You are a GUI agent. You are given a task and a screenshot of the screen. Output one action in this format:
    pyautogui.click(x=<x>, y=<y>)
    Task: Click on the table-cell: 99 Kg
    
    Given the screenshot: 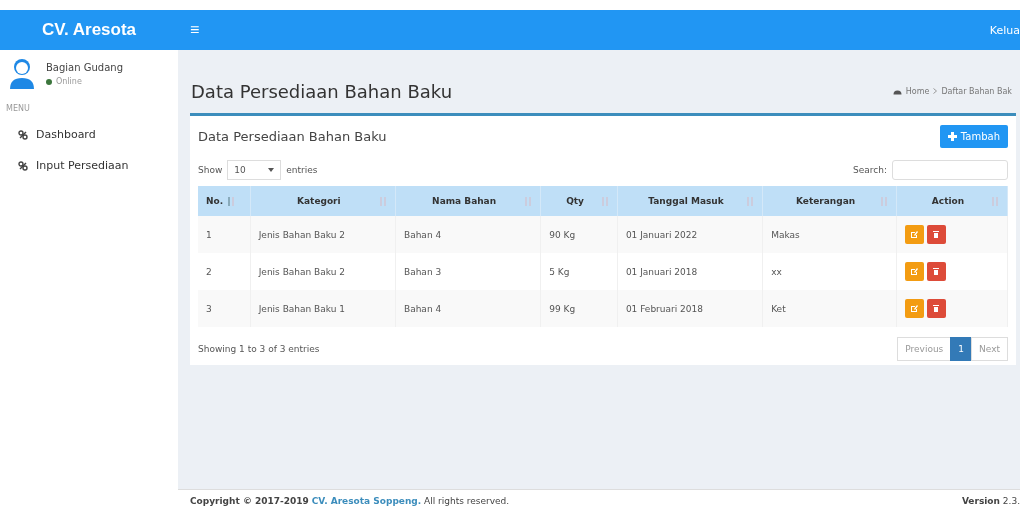 What is the action you would take?
    pyautogui.click(x=562, y=308)
    